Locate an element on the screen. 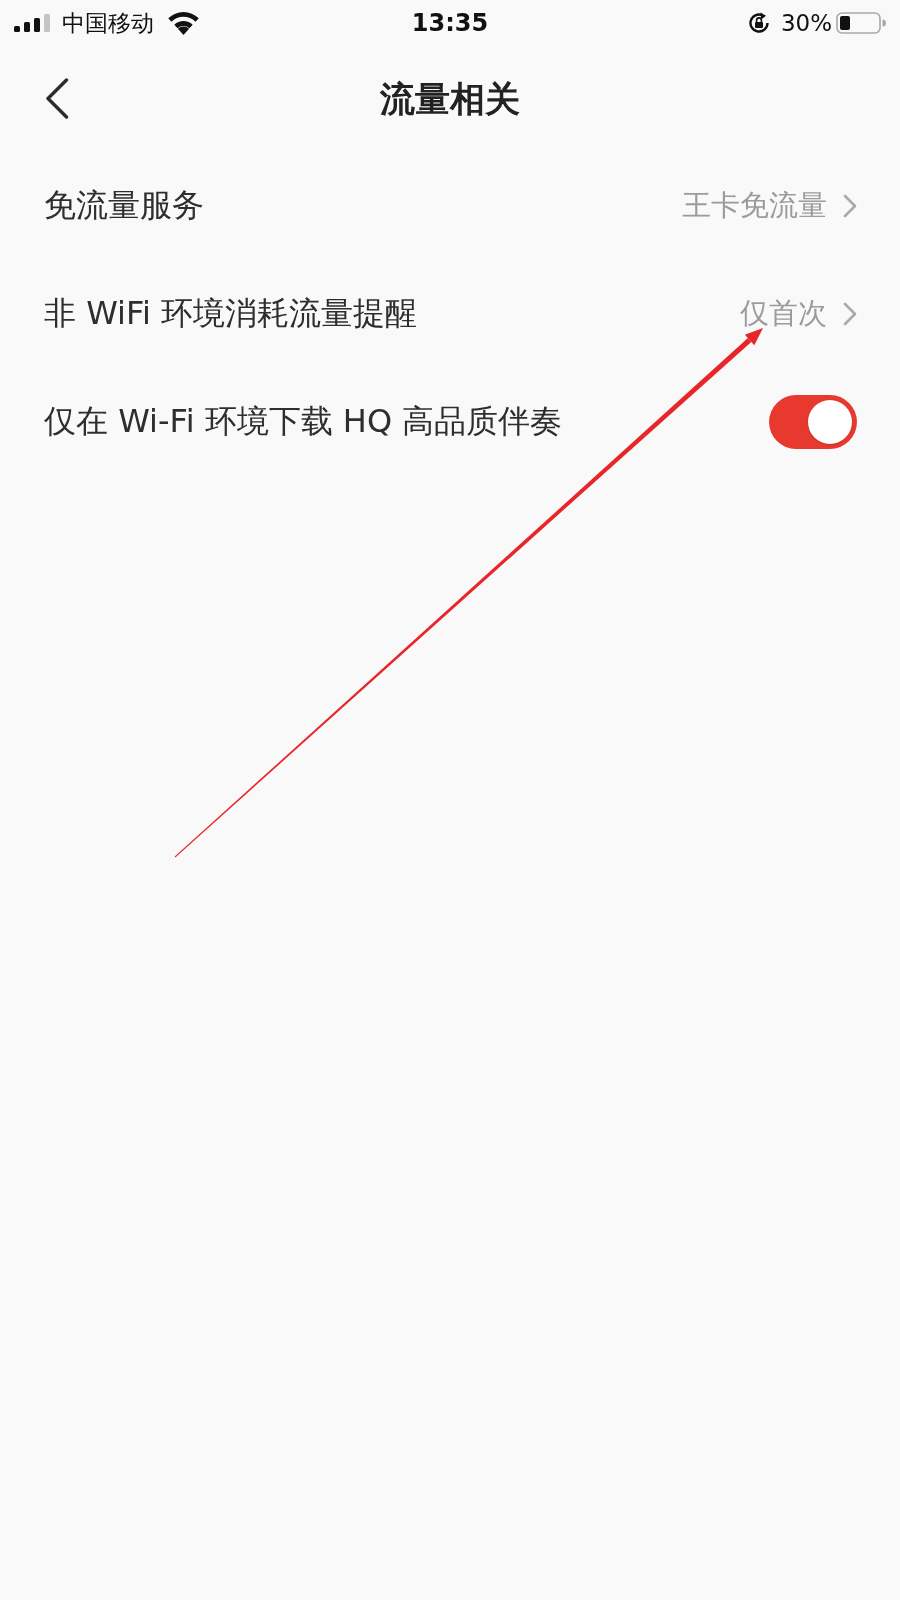  rotation-lock-icon is located at coordinates (758, 23).